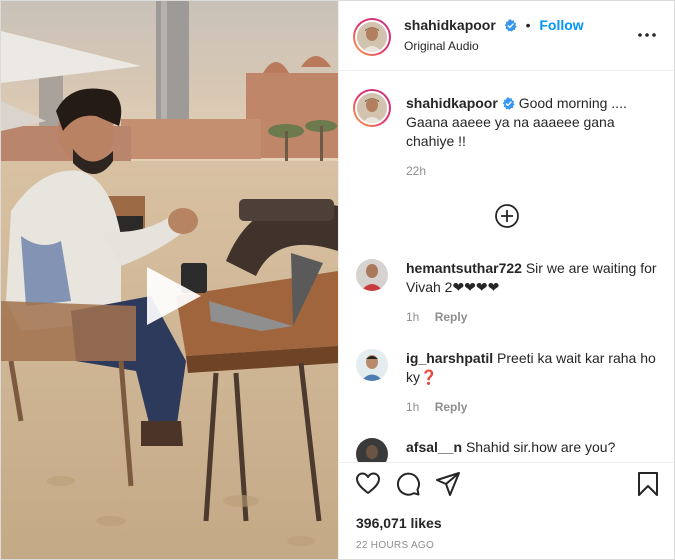 This screenshot has width=675, height=560. I want to click on likes-count: 396,071 likes, so click(399, 523).